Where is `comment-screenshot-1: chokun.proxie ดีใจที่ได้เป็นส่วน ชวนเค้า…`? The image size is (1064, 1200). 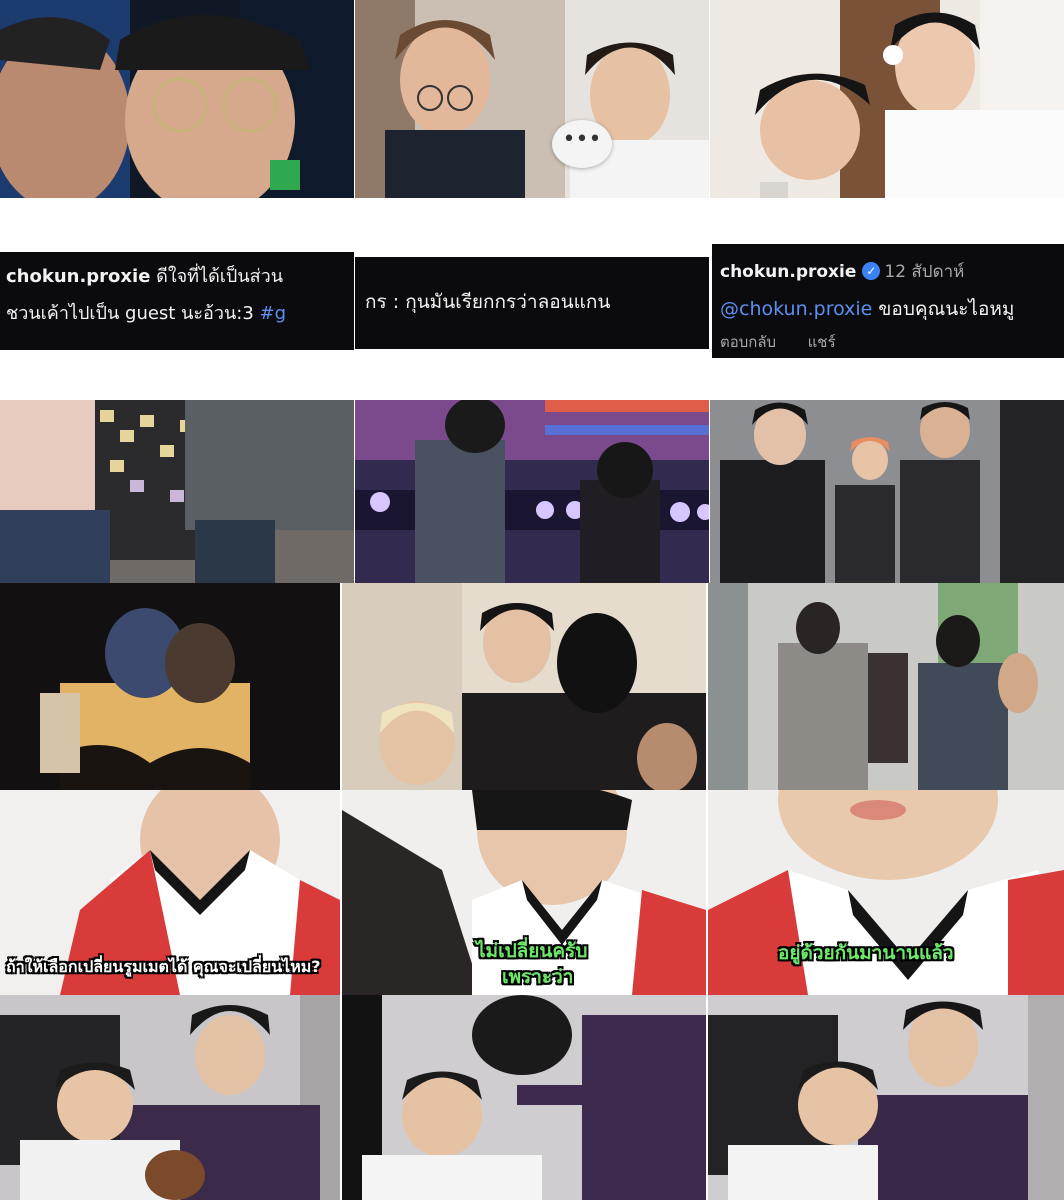 comment-screenshot-1: chokun.proxie ดีใจที่ได้เป็นส่วน ชวนเค้า… is located at coordinates (177, 301).